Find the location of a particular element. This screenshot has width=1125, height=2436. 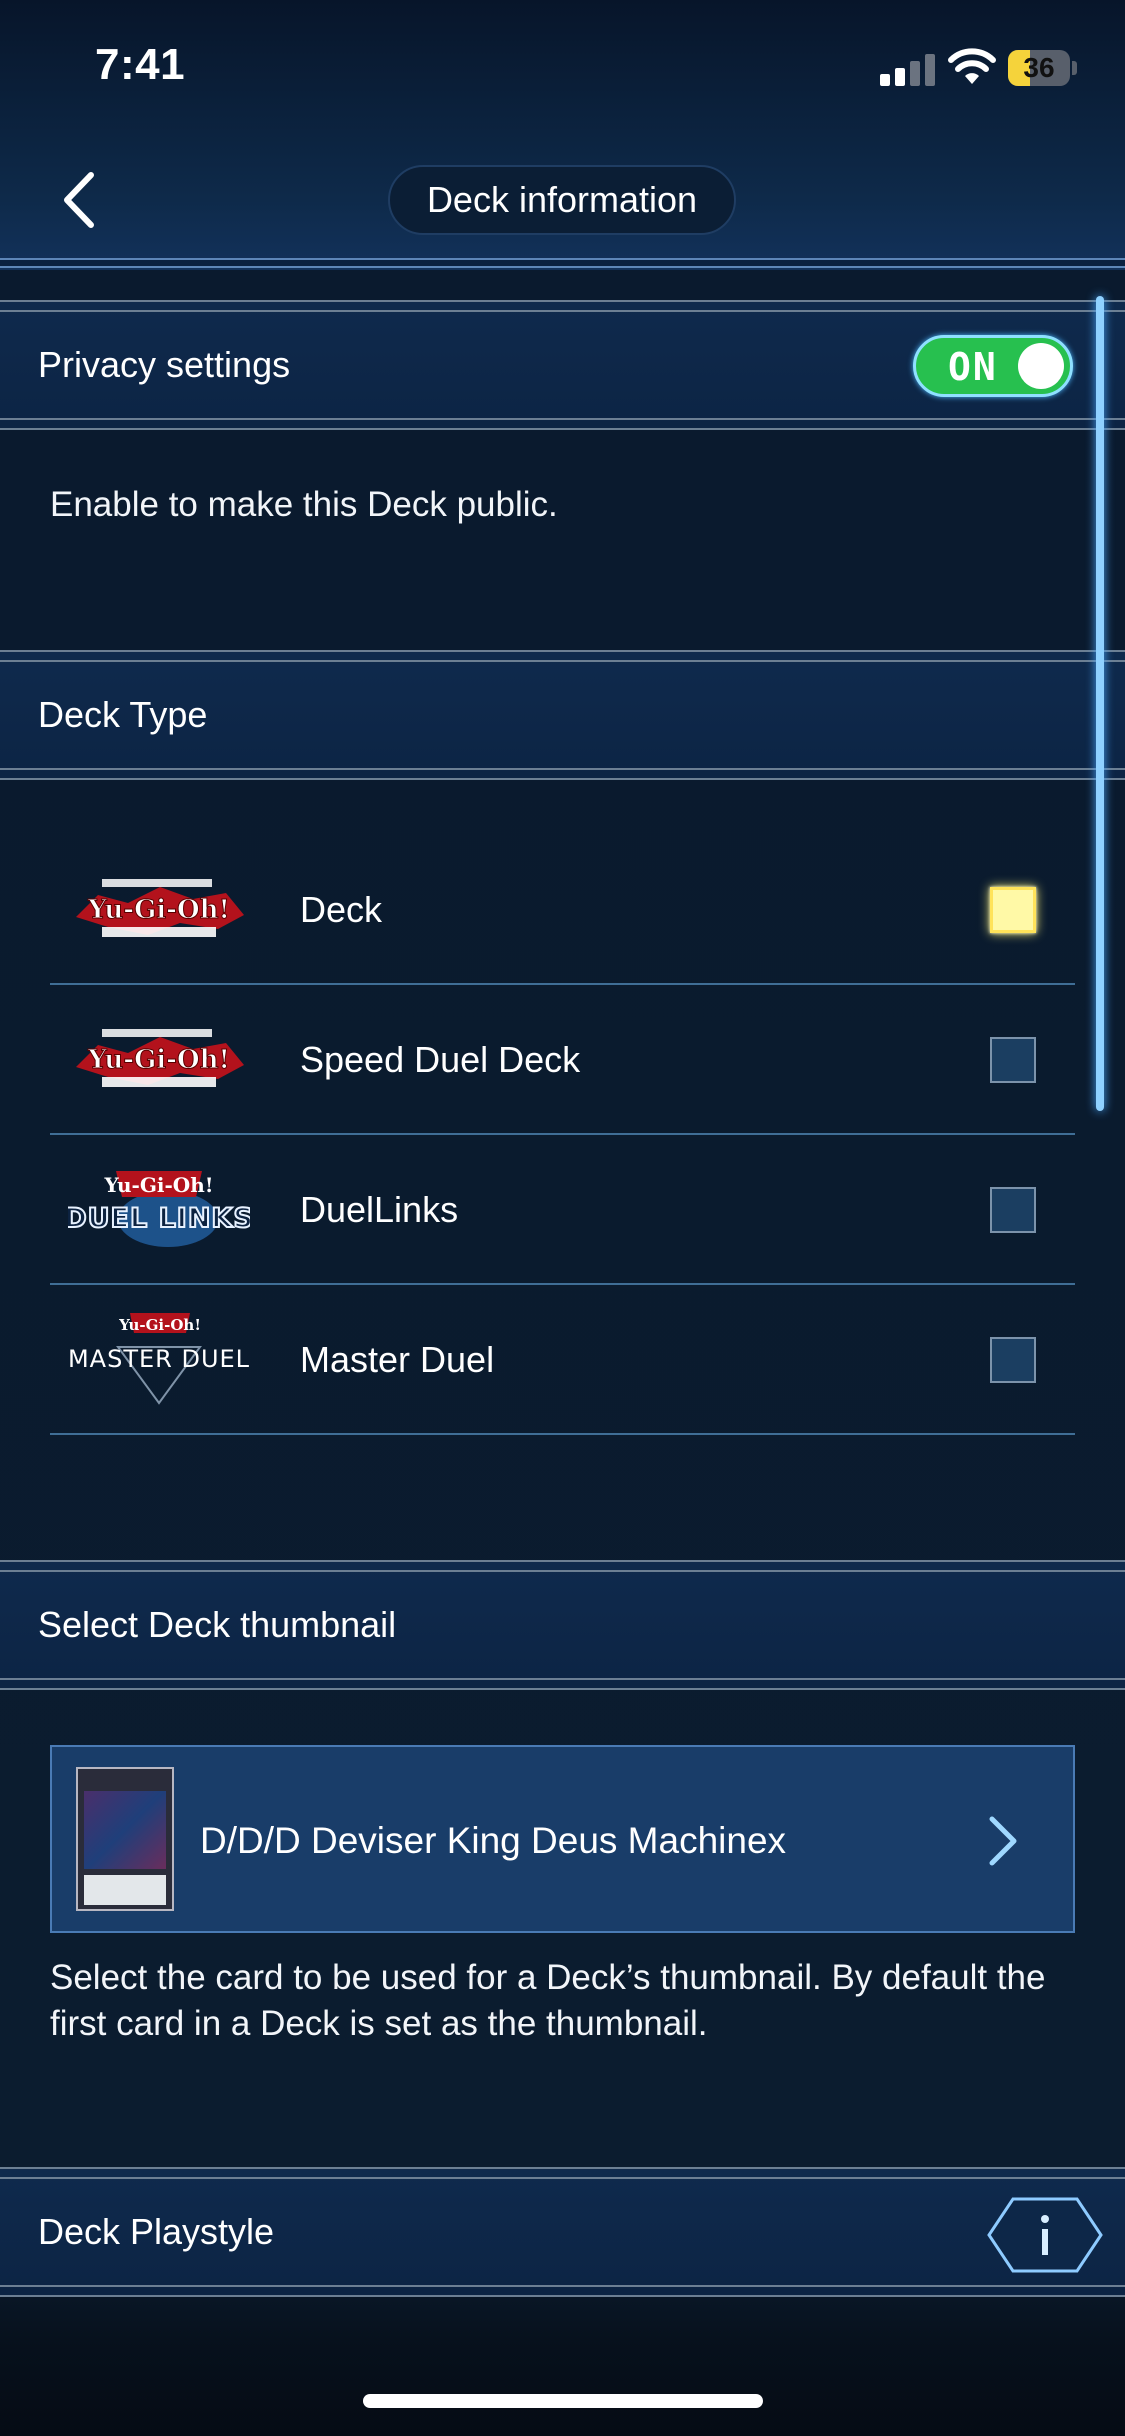

deck-playstyle-title: Deck Playstyle is located at coordinates (156, 2231).